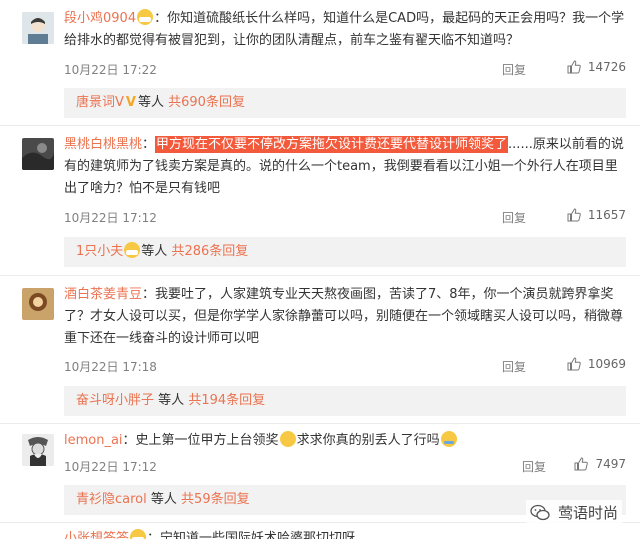 The width and height of the screenshot is (640, 539). Describe the element at coordinates (587, 513) in the screenshot. I see `watermark-text: 莺语时尚` at that location.